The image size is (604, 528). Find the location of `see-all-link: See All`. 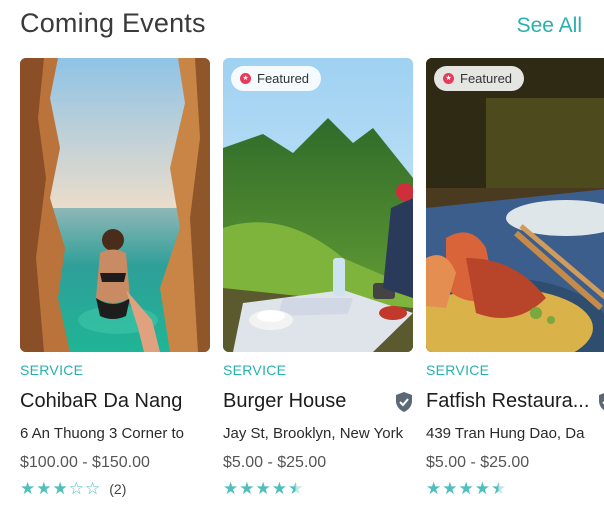

see-all-link: See All is located at coordinates (549, 26).